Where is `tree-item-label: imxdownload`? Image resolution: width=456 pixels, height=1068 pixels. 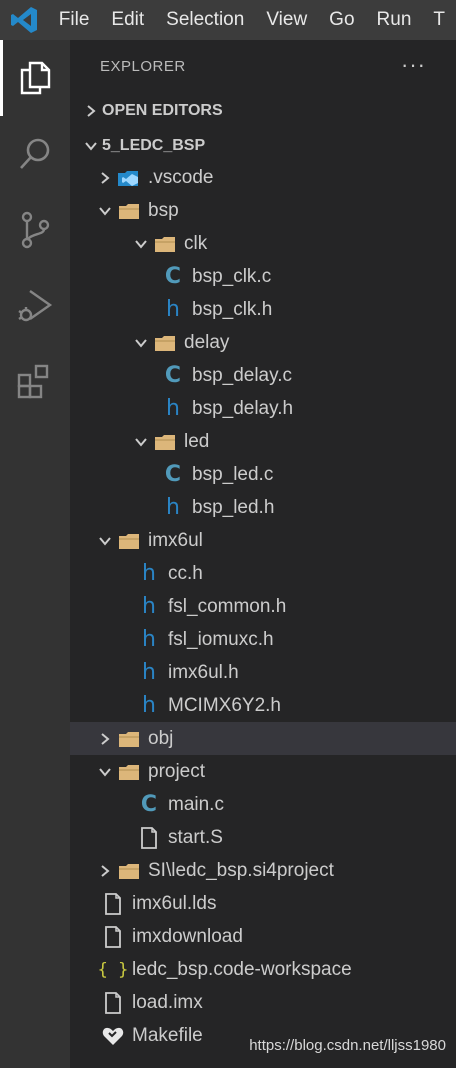
tree-item-label: imxdownload is located at coordinates (187, 936).